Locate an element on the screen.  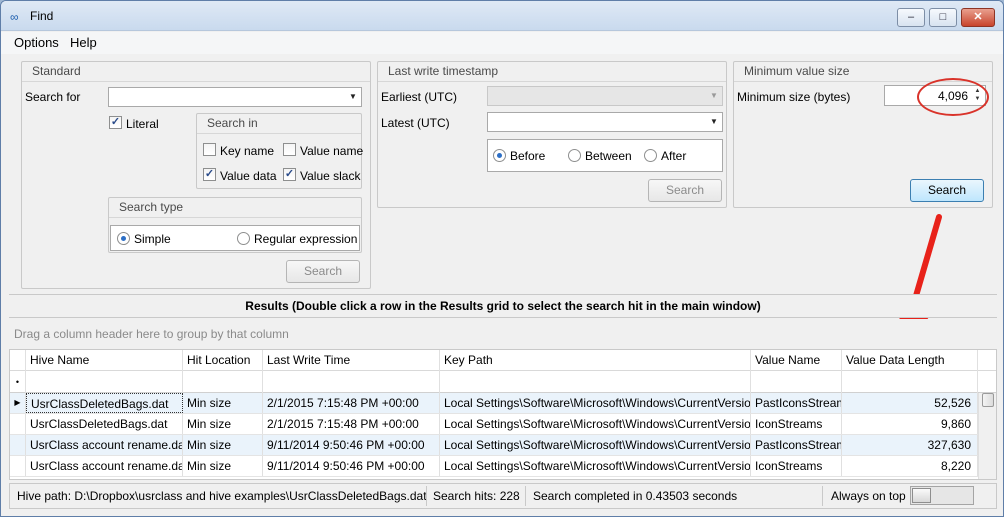
search-hits-status: Search hits: 228 is located at coordinates (476, 496).